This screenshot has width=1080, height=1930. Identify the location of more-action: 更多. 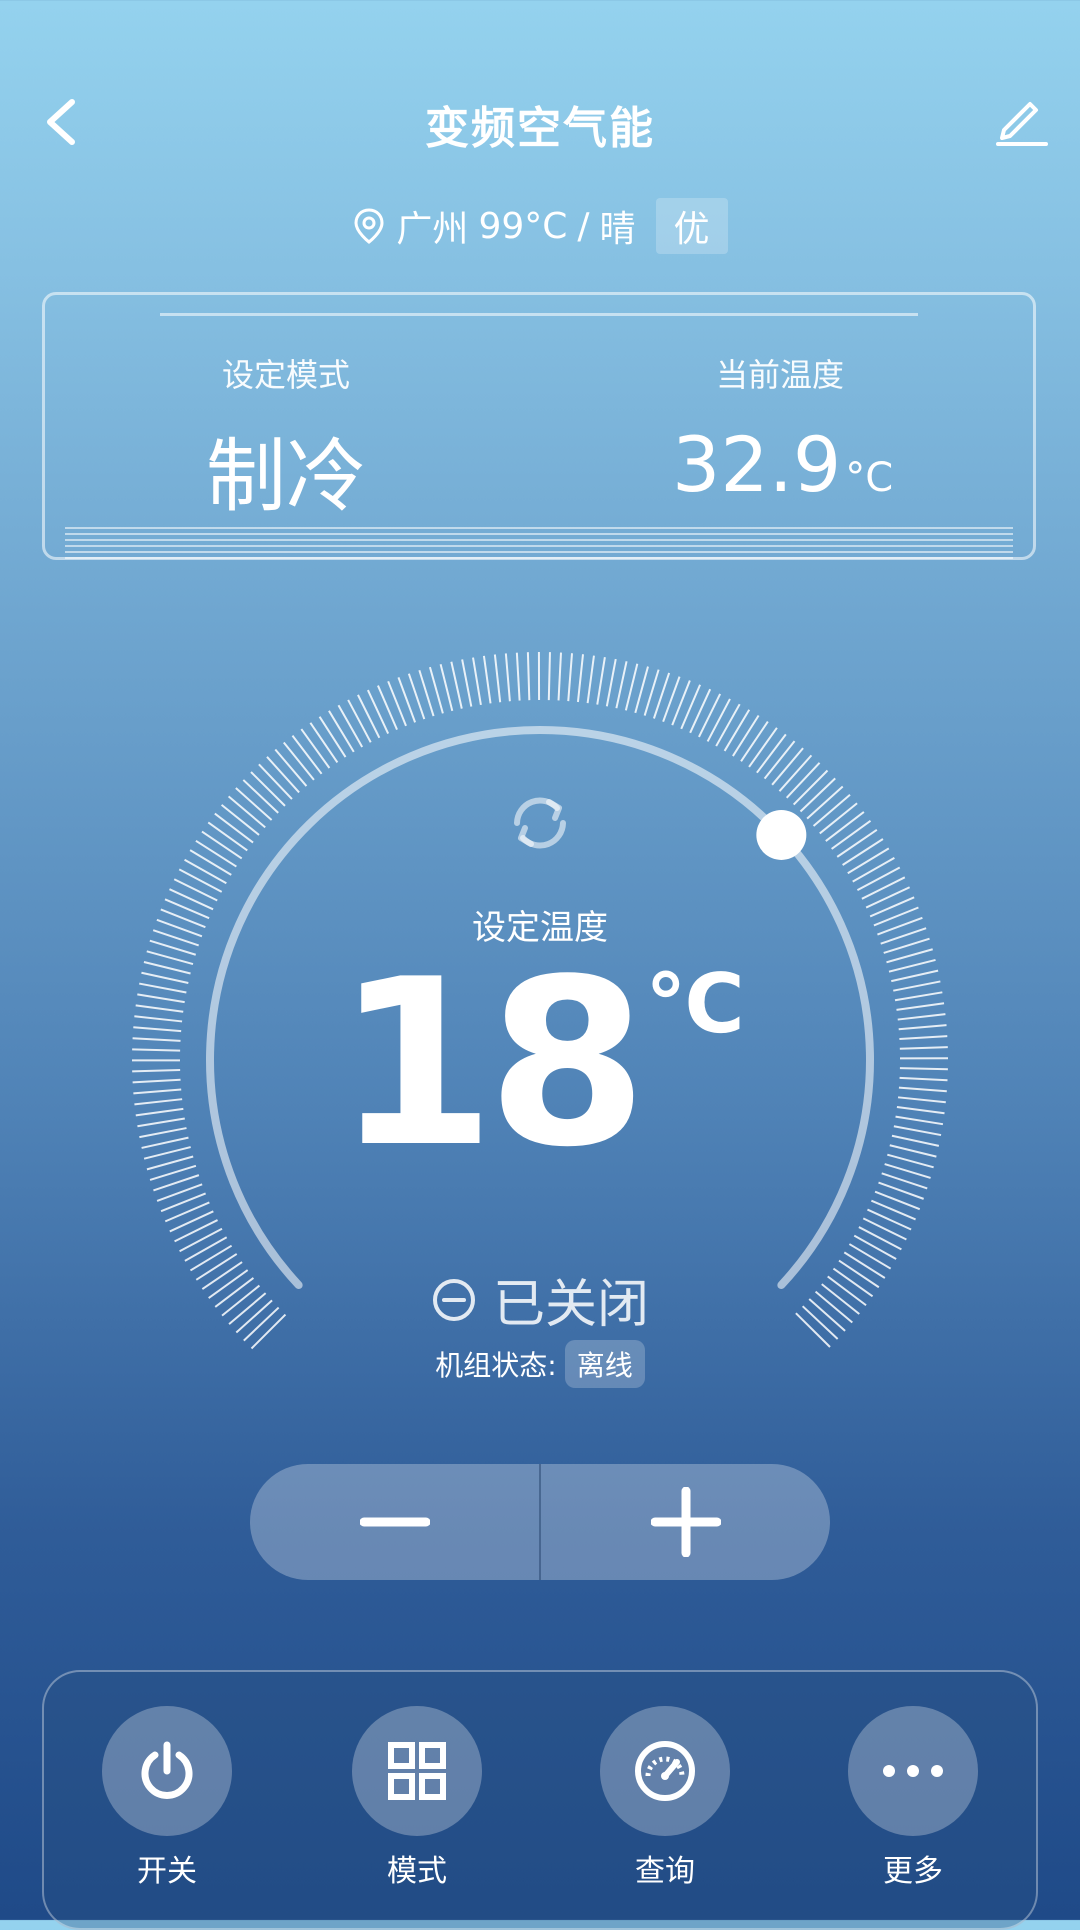
(913, 1798).